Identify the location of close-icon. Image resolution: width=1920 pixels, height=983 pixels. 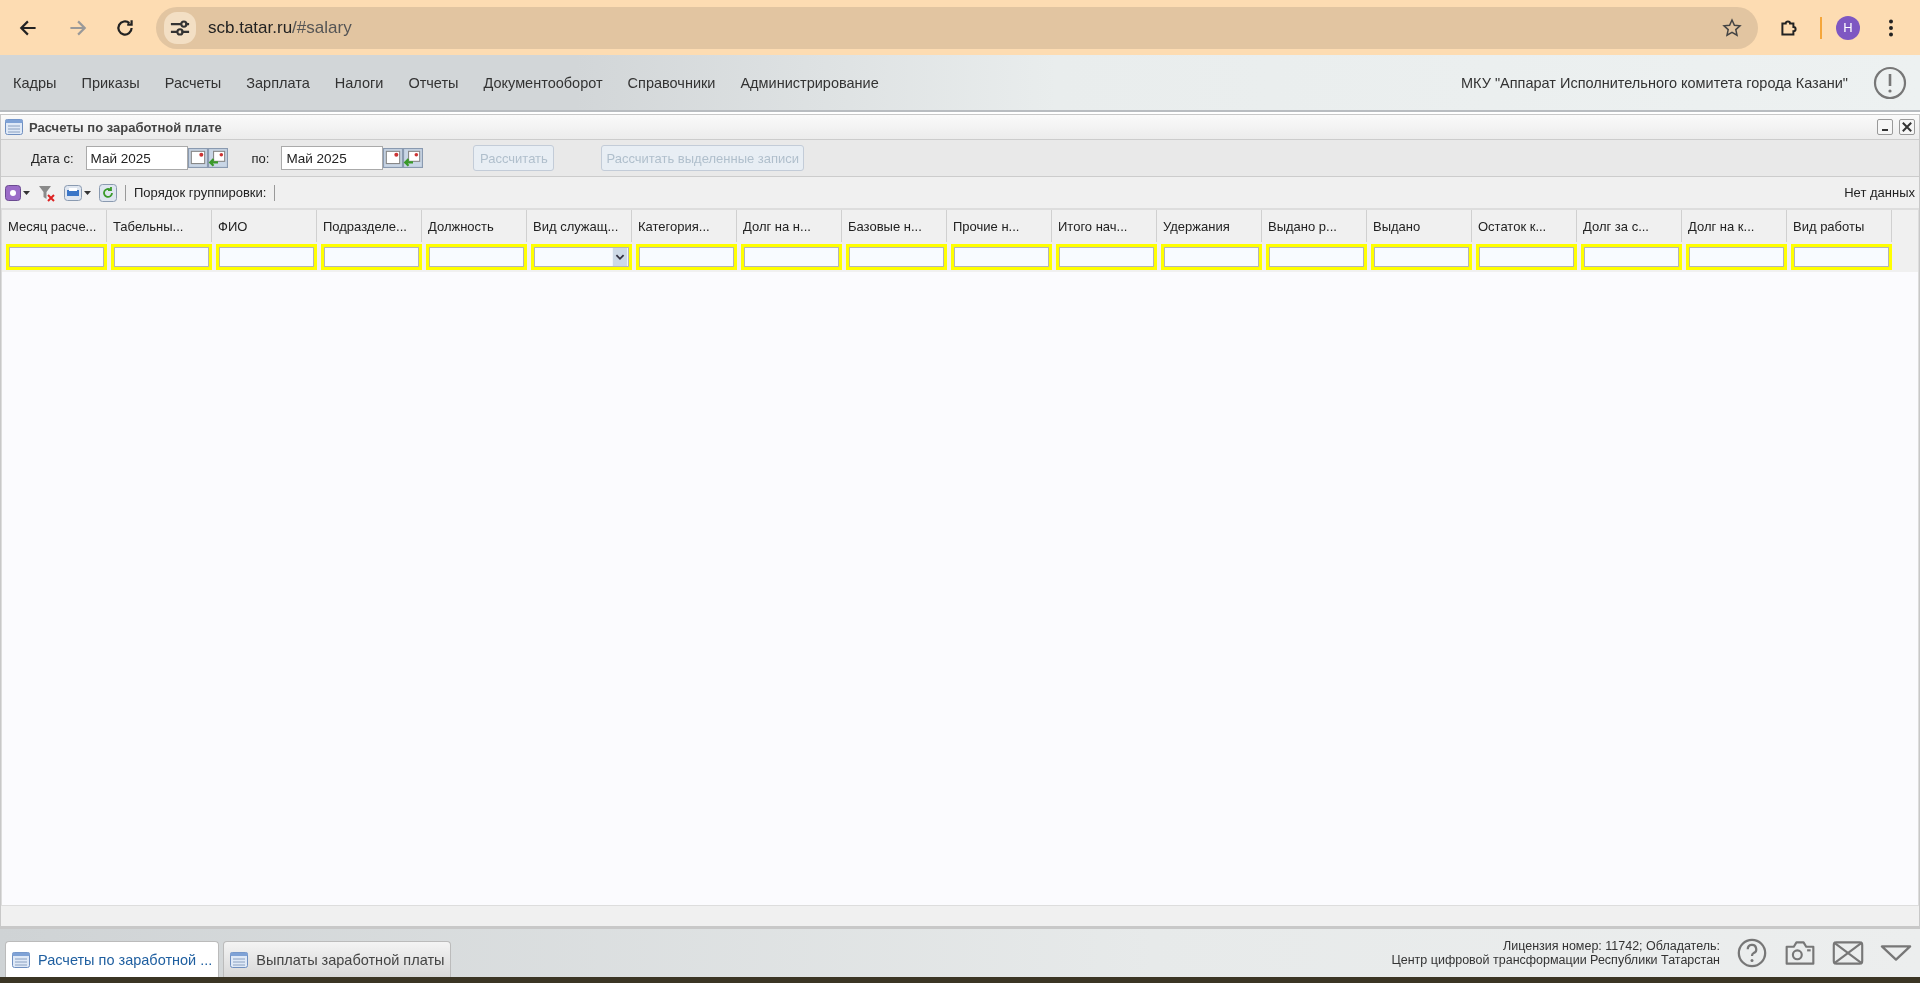
(1907, 127).